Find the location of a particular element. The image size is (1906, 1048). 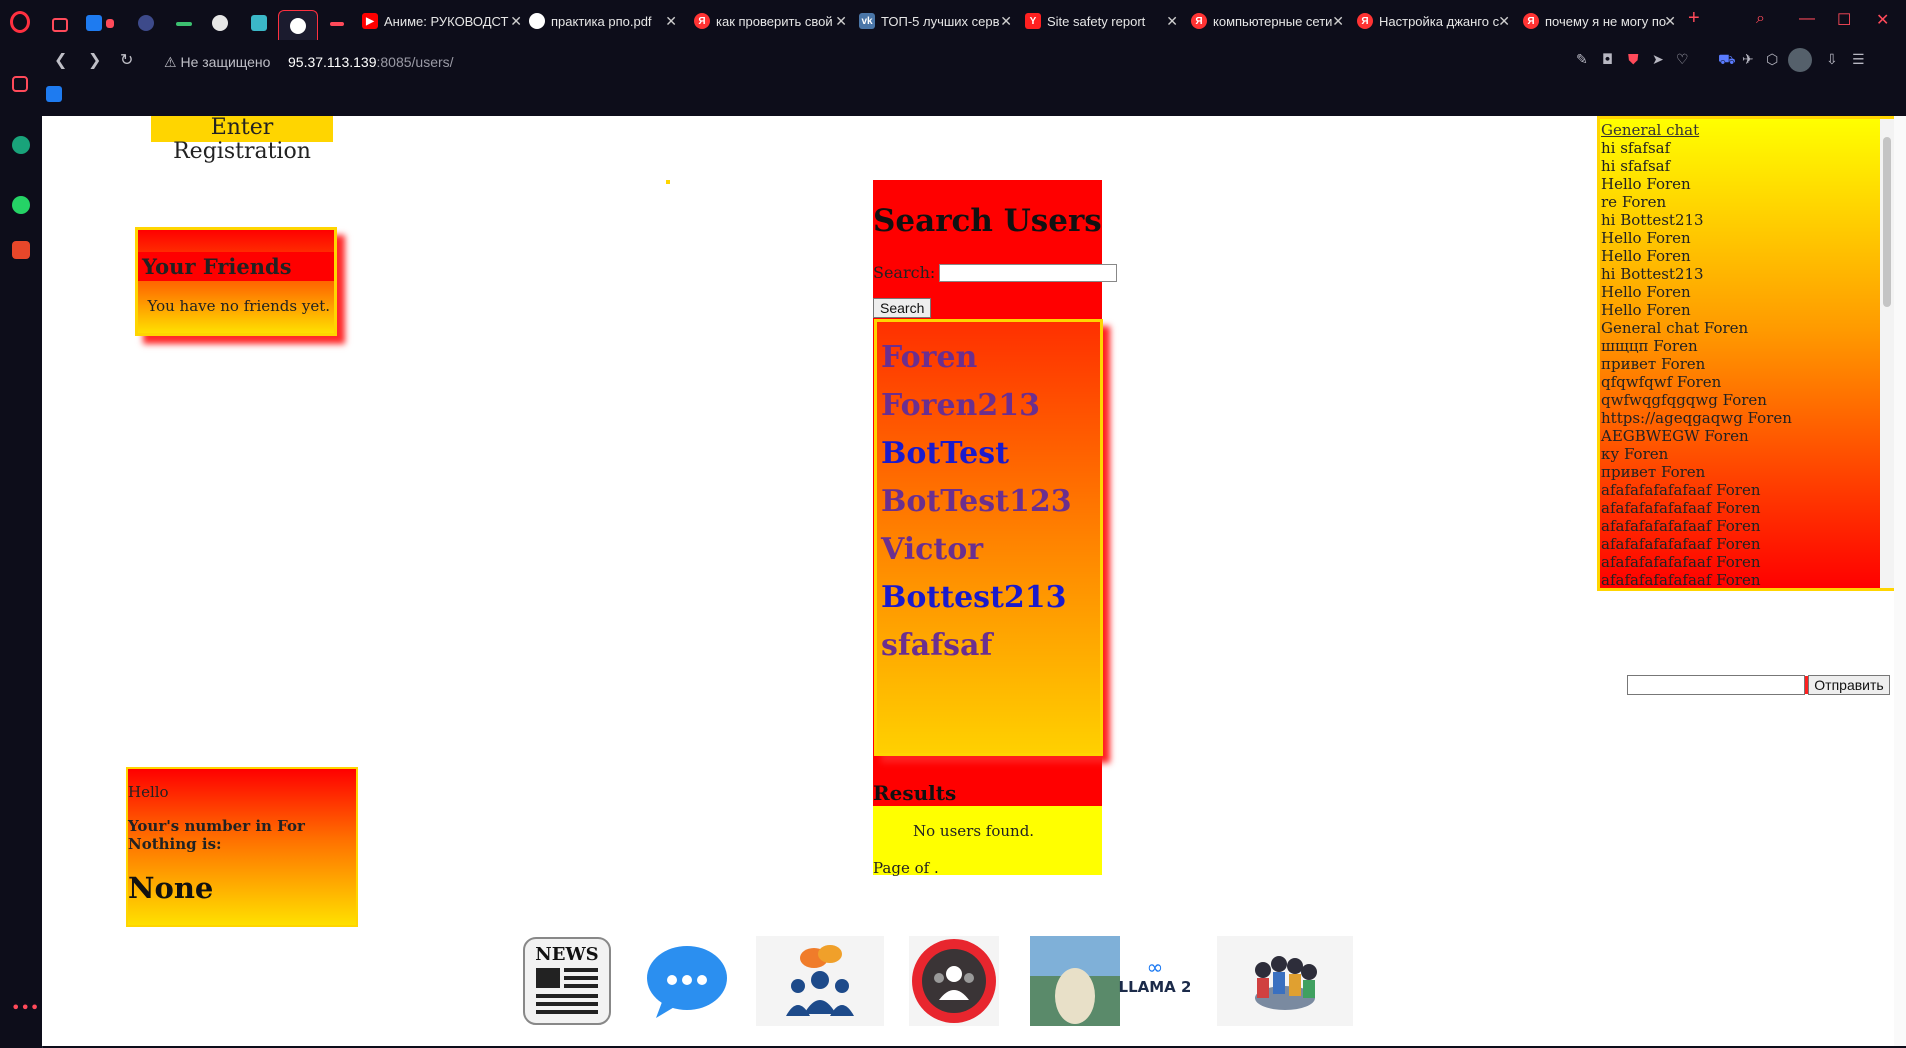

edit-icon: ✎ is located at coordinates (1582, 60).